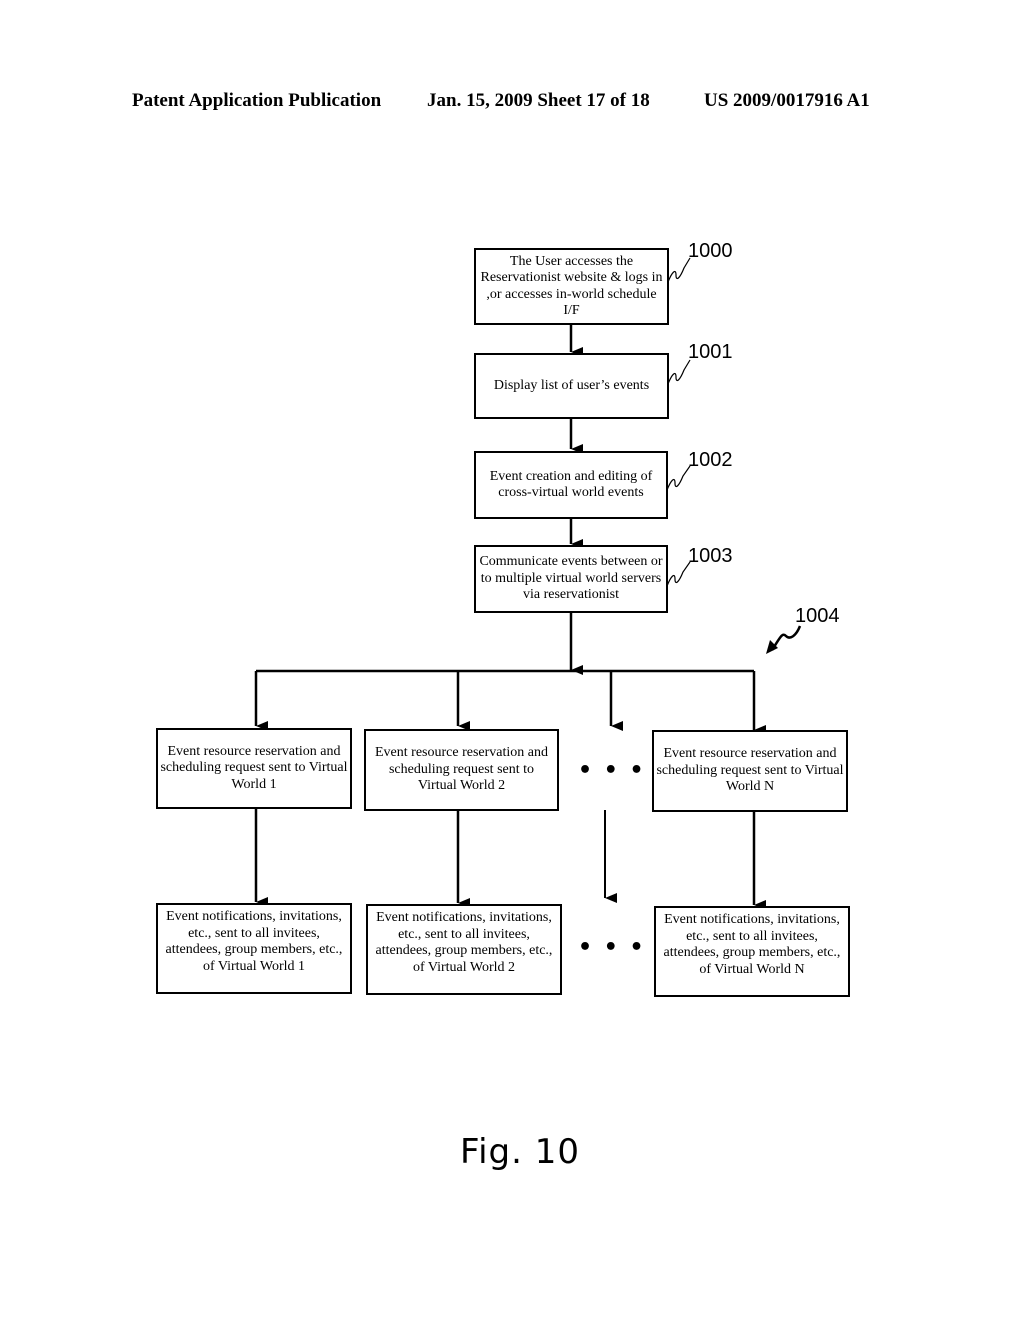 This screenshot has width=1024, height=1320. I want to click on notify-ellipsis: • • •, so click(612, 947).